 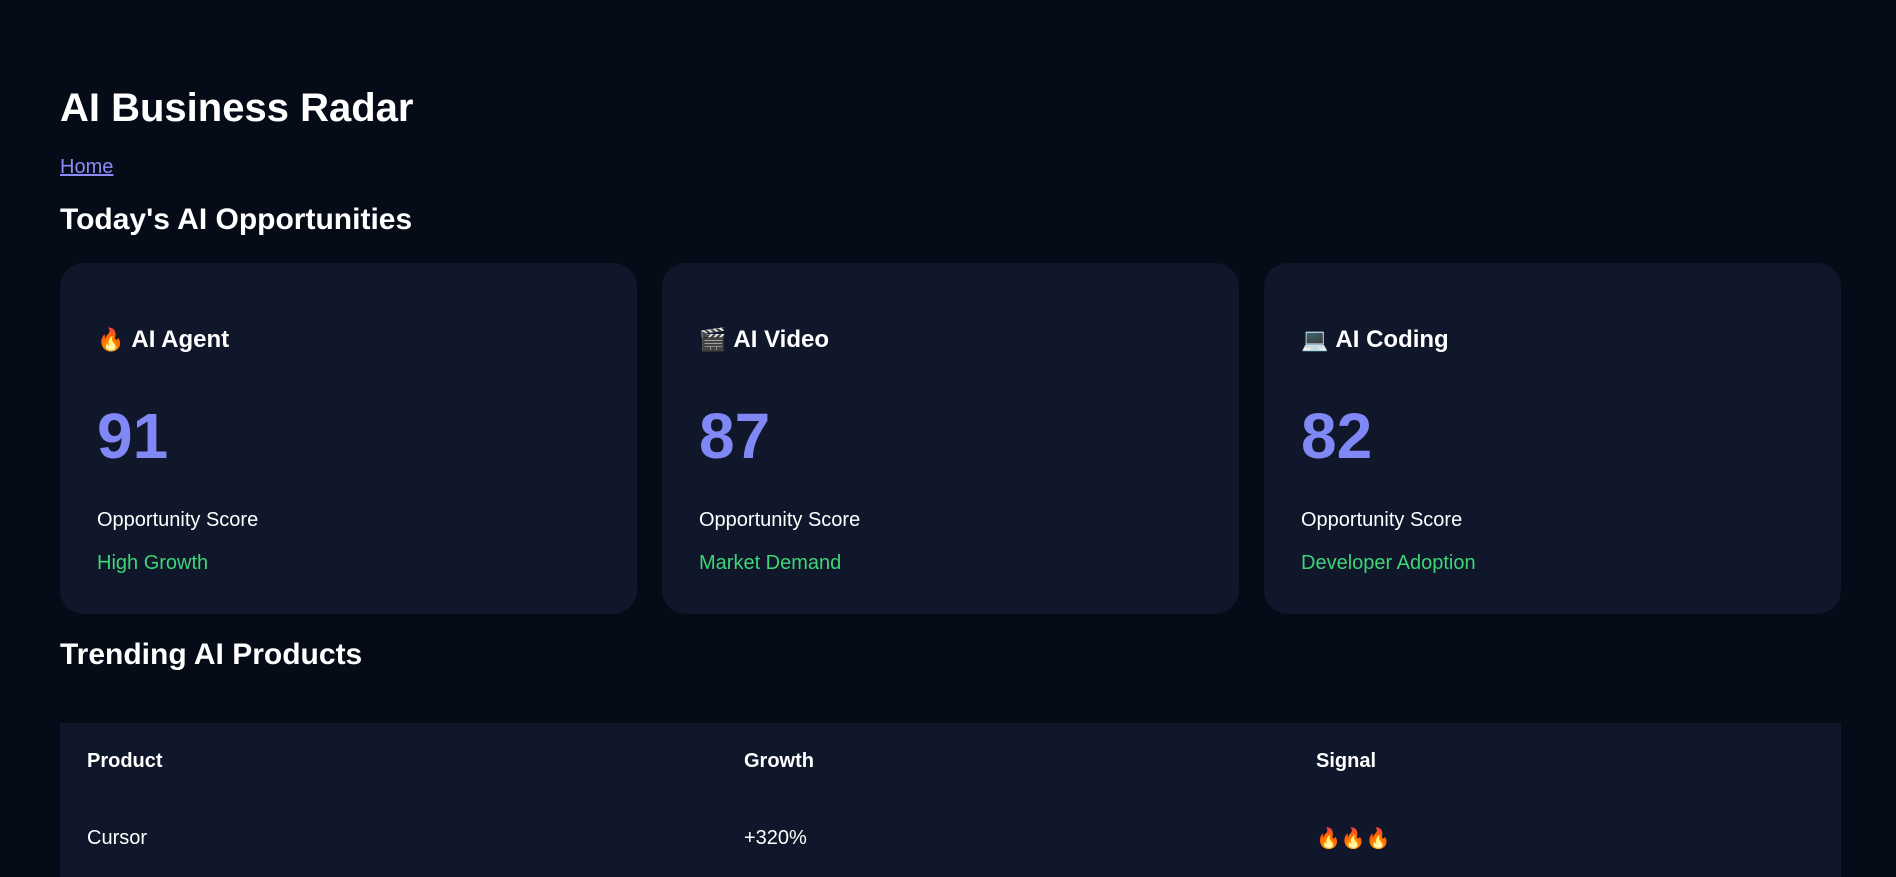 I want to click on clapperboard-icon: 🎬, so click(x=713, y=339).